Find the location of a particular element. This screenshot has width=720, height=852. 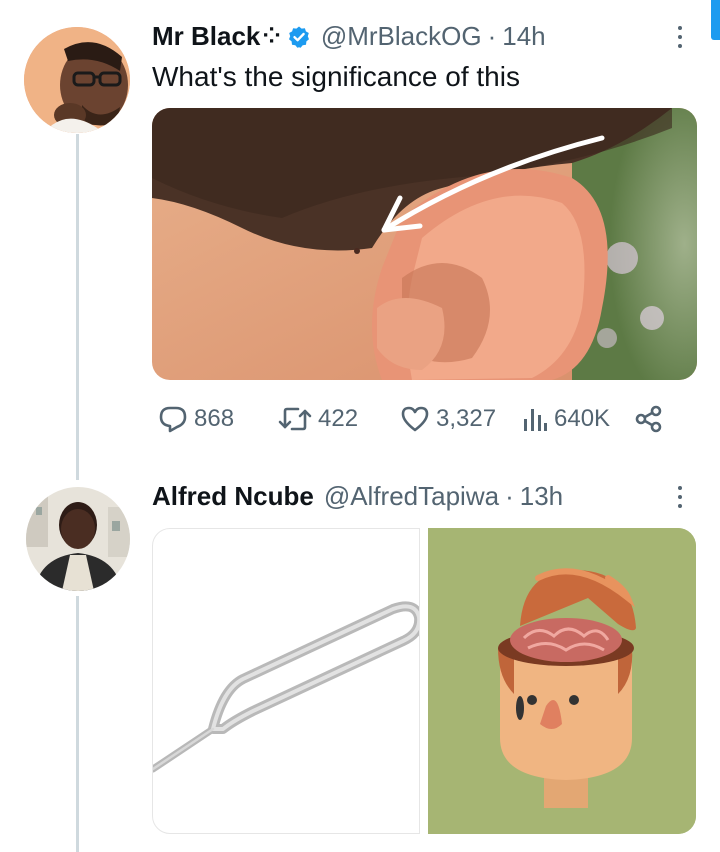

retweet-button: 422 is located at coordinates (339, 419).